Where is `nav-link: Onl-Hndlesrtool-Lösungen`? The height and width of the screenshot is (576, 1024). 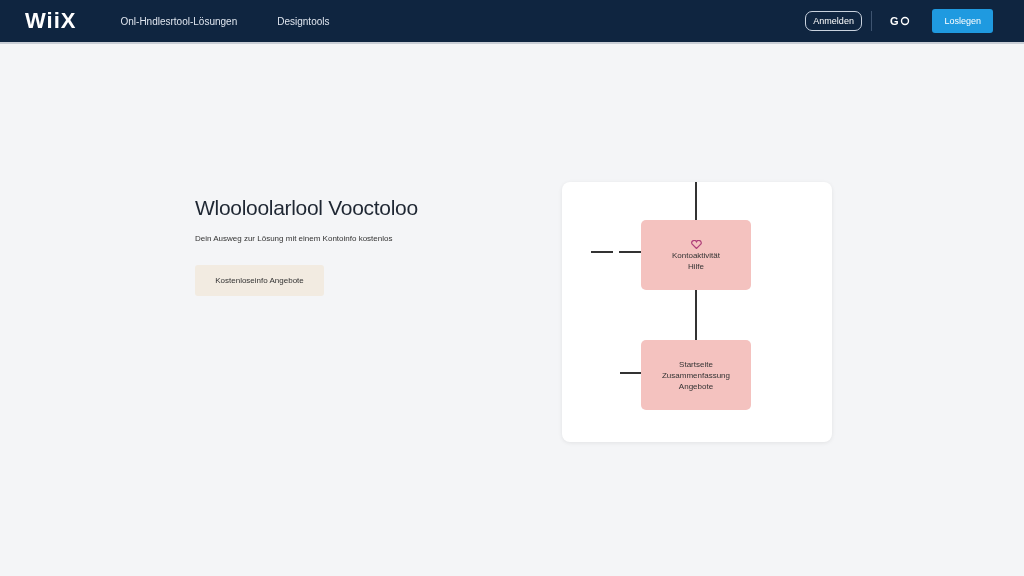 nav-link: Onl-Hndlesrtool-Lösungen is located at coordinates (179, 21).